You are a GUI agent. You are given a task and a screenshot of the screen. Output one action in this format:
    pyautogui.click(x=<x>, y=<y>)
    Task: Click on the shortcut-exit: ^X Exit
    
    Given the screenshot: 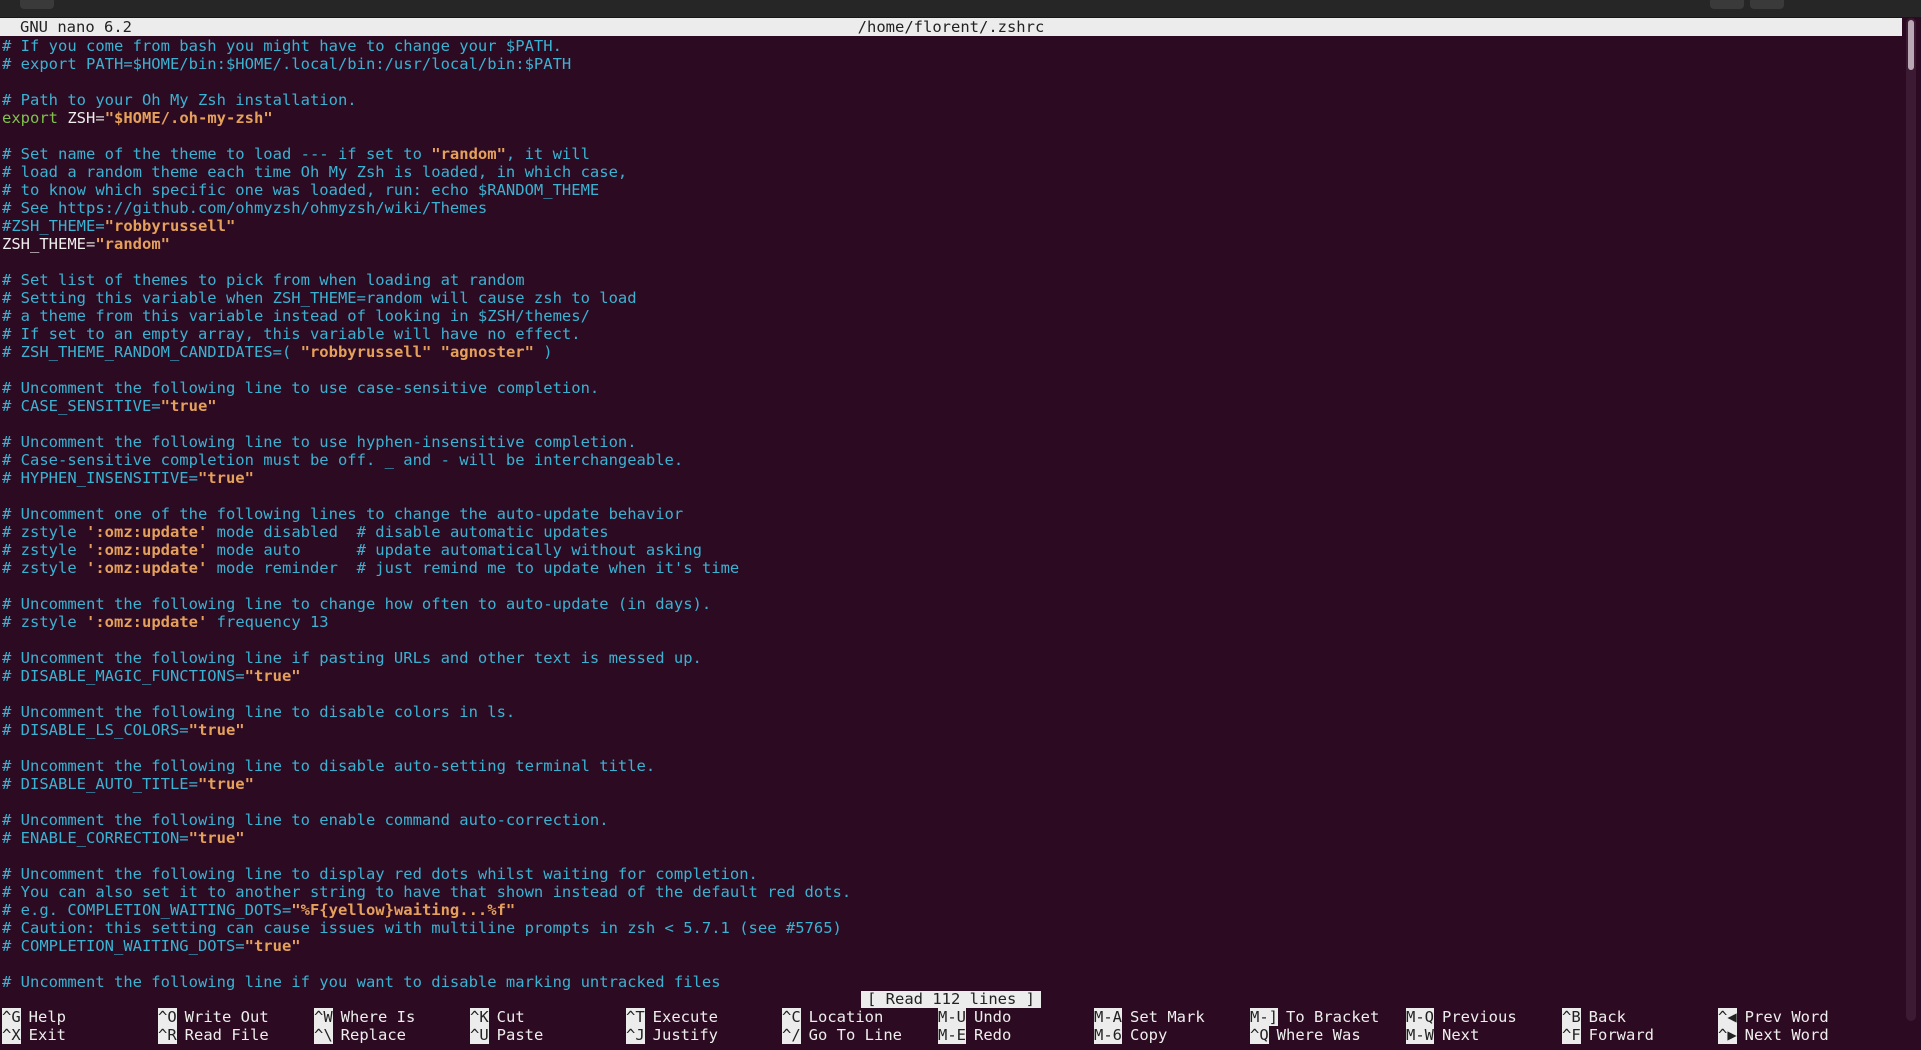 What is the action you would take?
    pyautogui.click(x=34, y=1035)
    